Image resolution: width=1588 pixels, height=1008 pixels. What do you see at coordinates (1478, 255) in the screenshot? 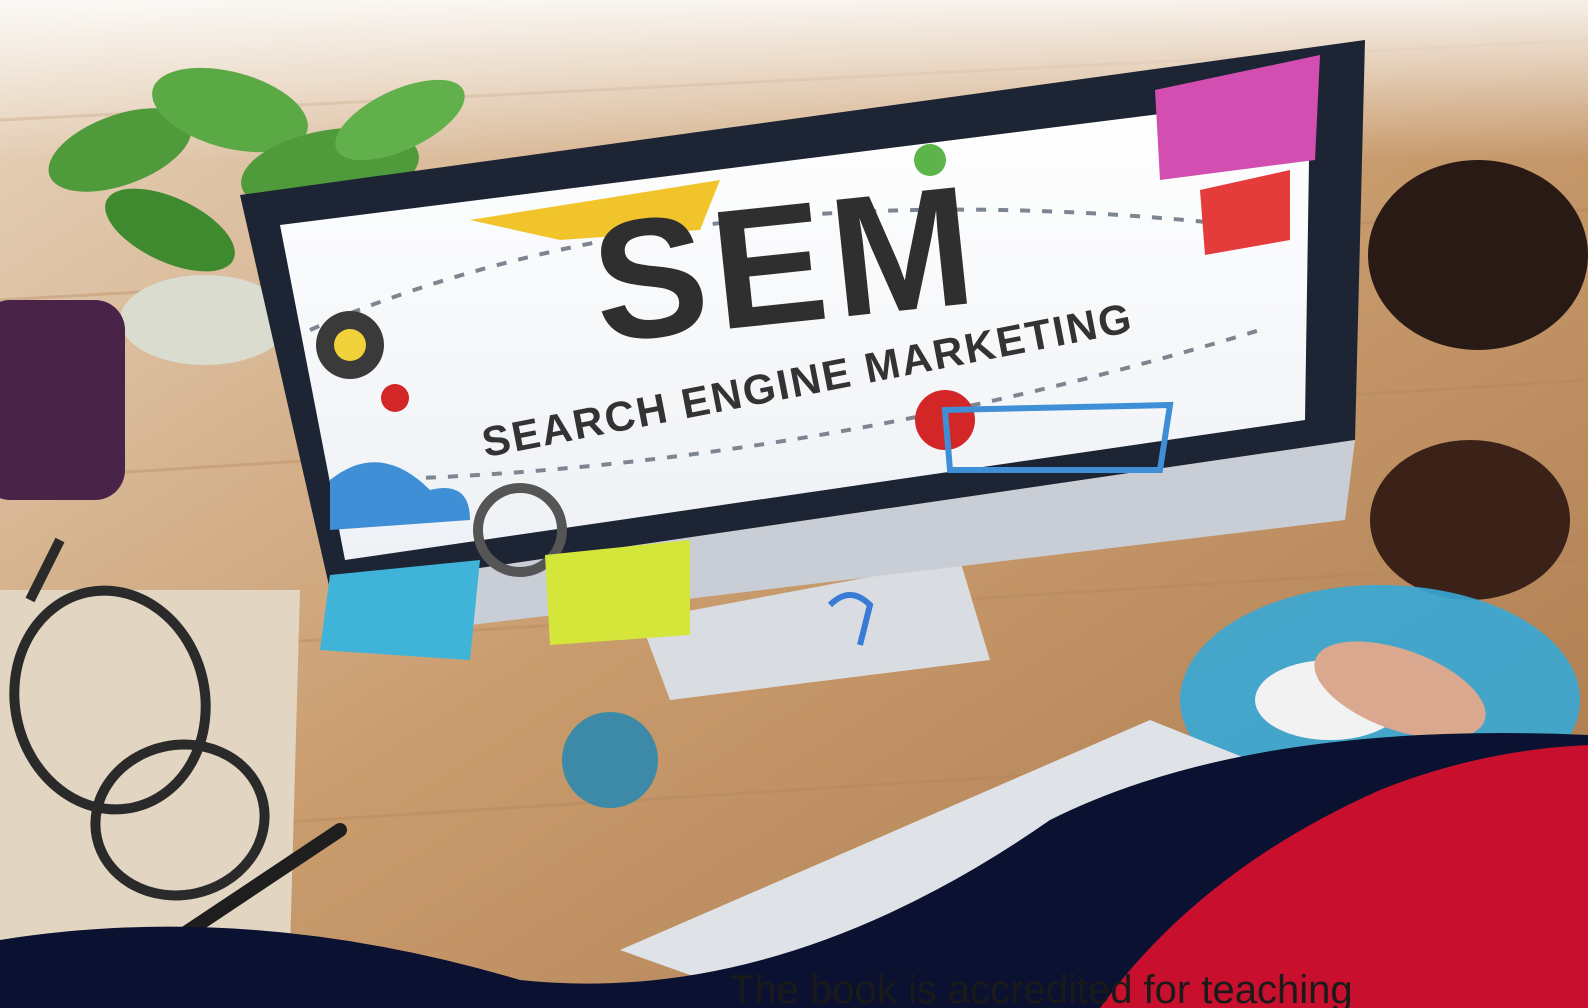
I see `coffee-cup-top` at bounding box center [1478, 255].